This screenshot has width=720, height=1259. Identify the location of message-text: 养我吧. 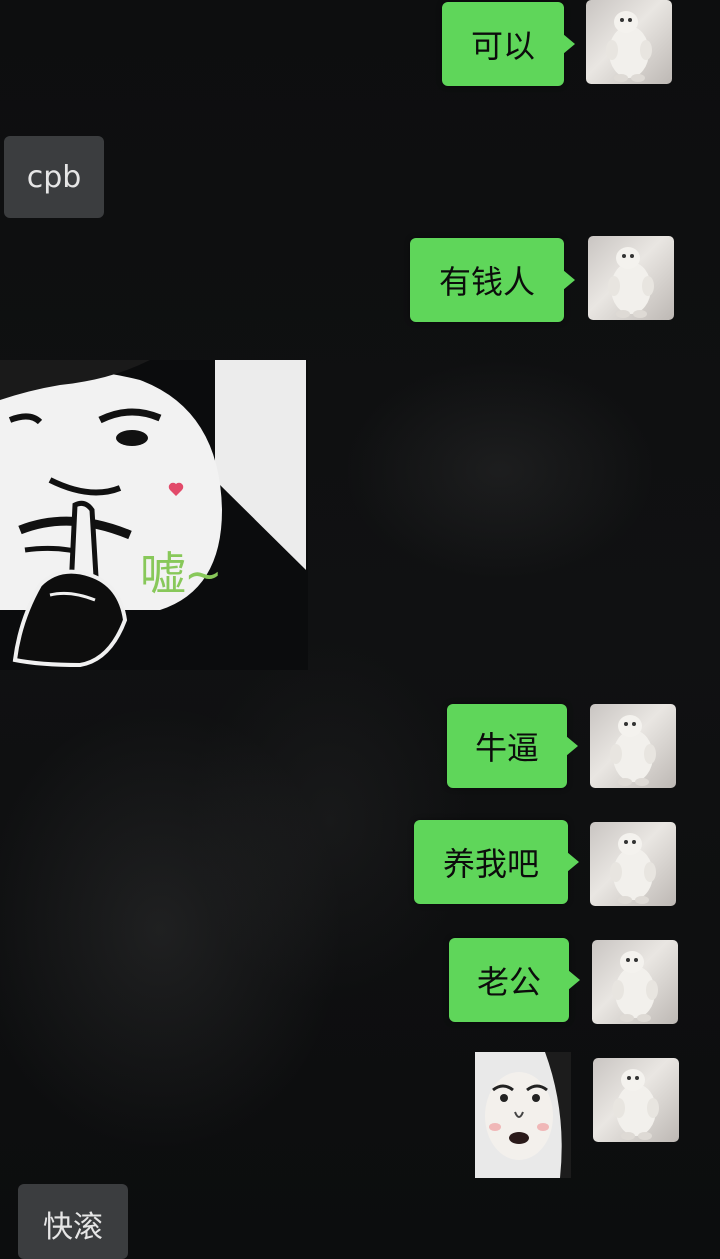
(490, 864).